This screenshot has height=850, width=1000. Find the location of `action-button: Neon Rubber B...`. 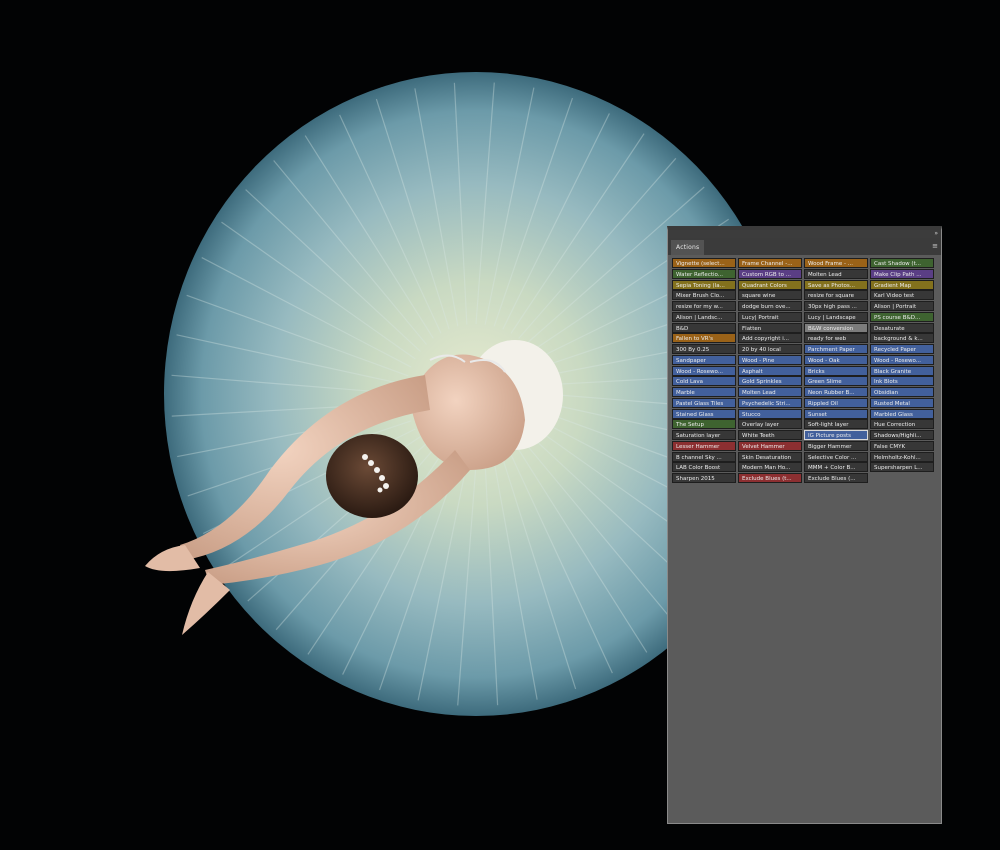

action-button: Neon Rubber B... is located at coordinates (836, 392).